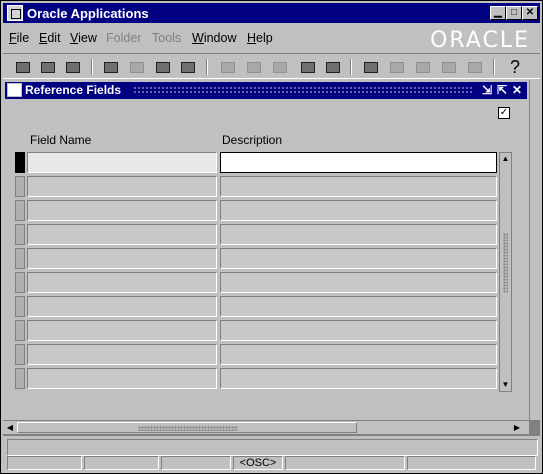 This screenshot has height=474, width=543. Describe the element at coordinates (333, 67) in the screenshot. I see `delete-icon` at that location.